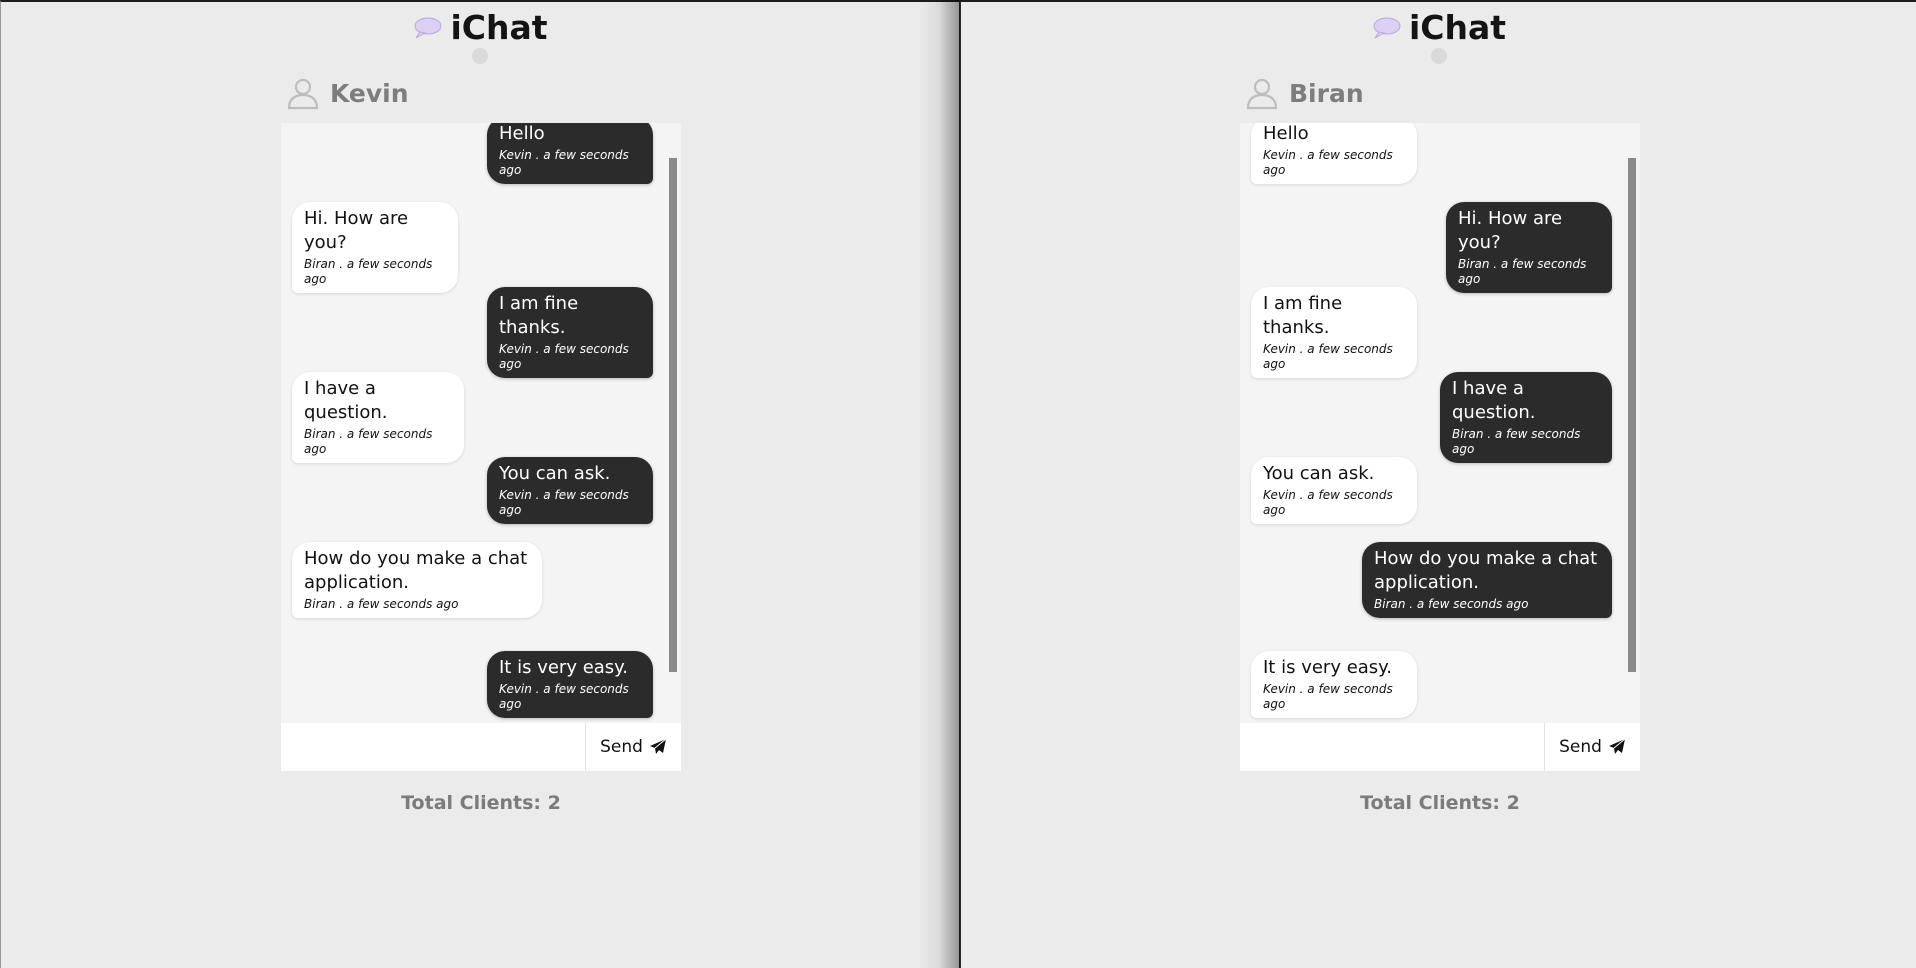  What do you see at coordinates (939, 484) in the screenshot?
I see `window-divider` at bounding box center [939, 484].